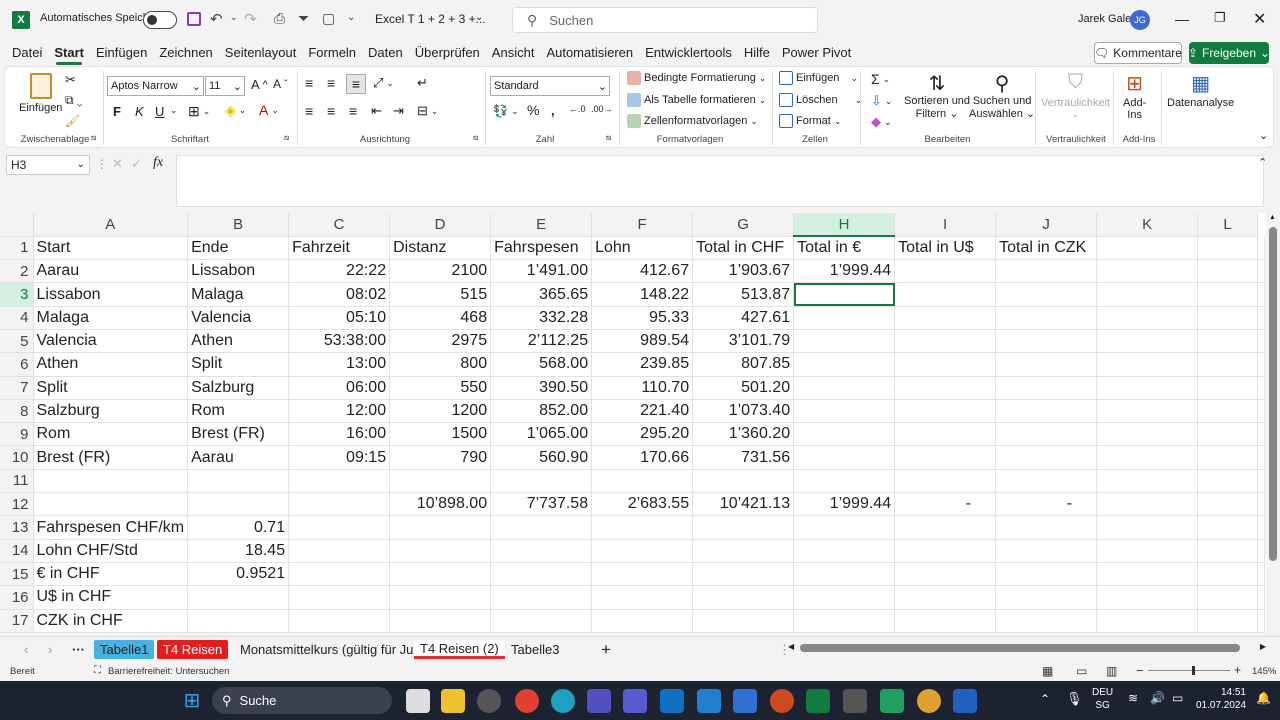 The width and height of the screenshot is (1280, 720). I want to click on sheet-tab-tabelle3: Tabelle3, so click(535, 649).